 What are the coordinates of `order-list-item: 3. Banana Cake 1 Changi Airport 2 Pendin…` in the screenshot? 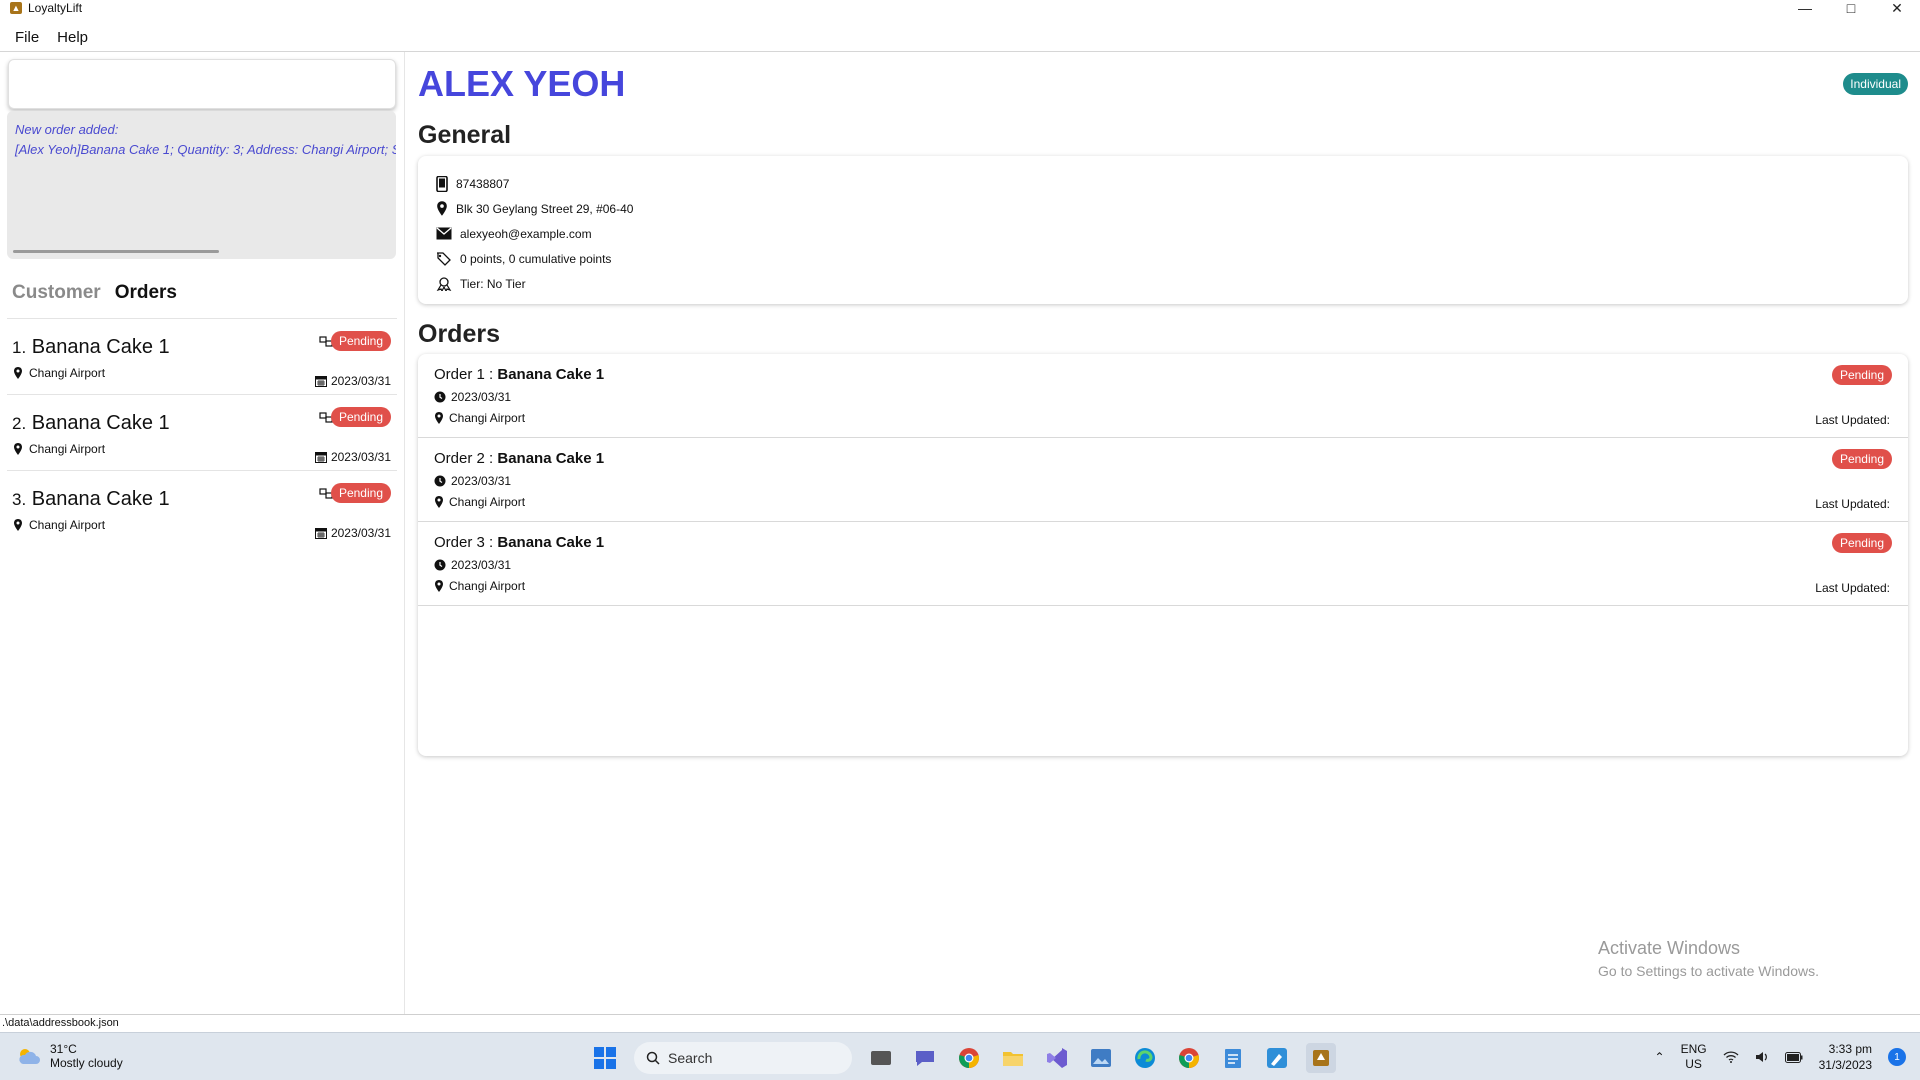 It's located at (202, 508).